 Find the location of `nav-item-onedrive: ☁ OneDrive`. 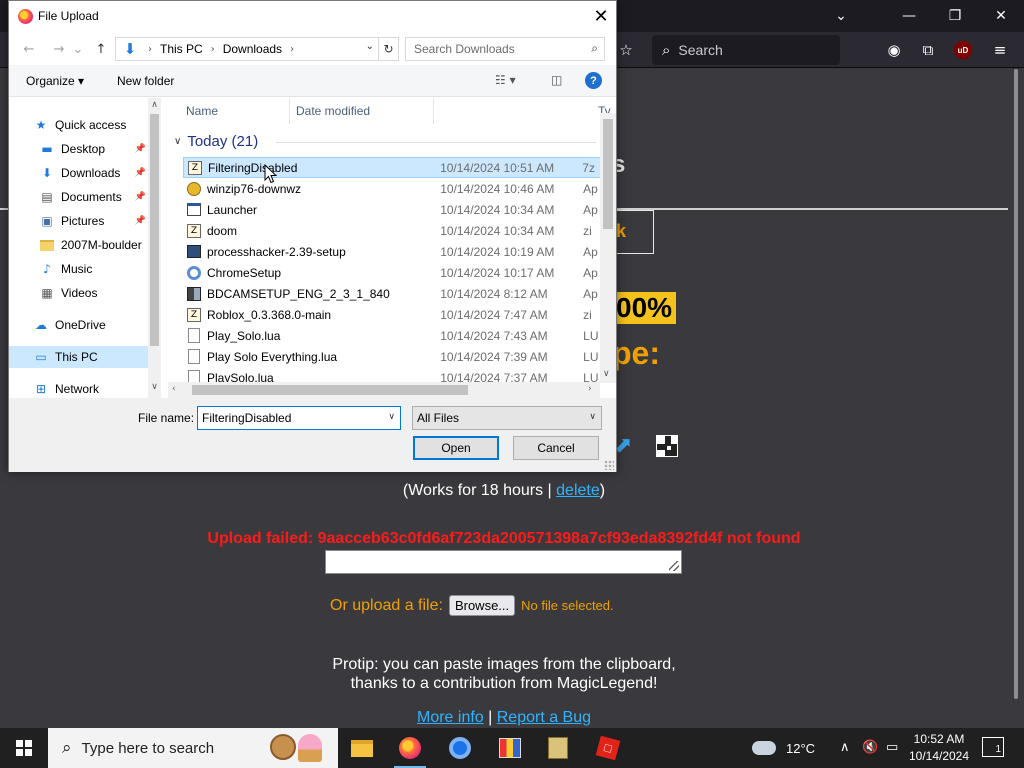

nav-item-onedrive: ☁ OneDrive is located at coordinates (78, 325).